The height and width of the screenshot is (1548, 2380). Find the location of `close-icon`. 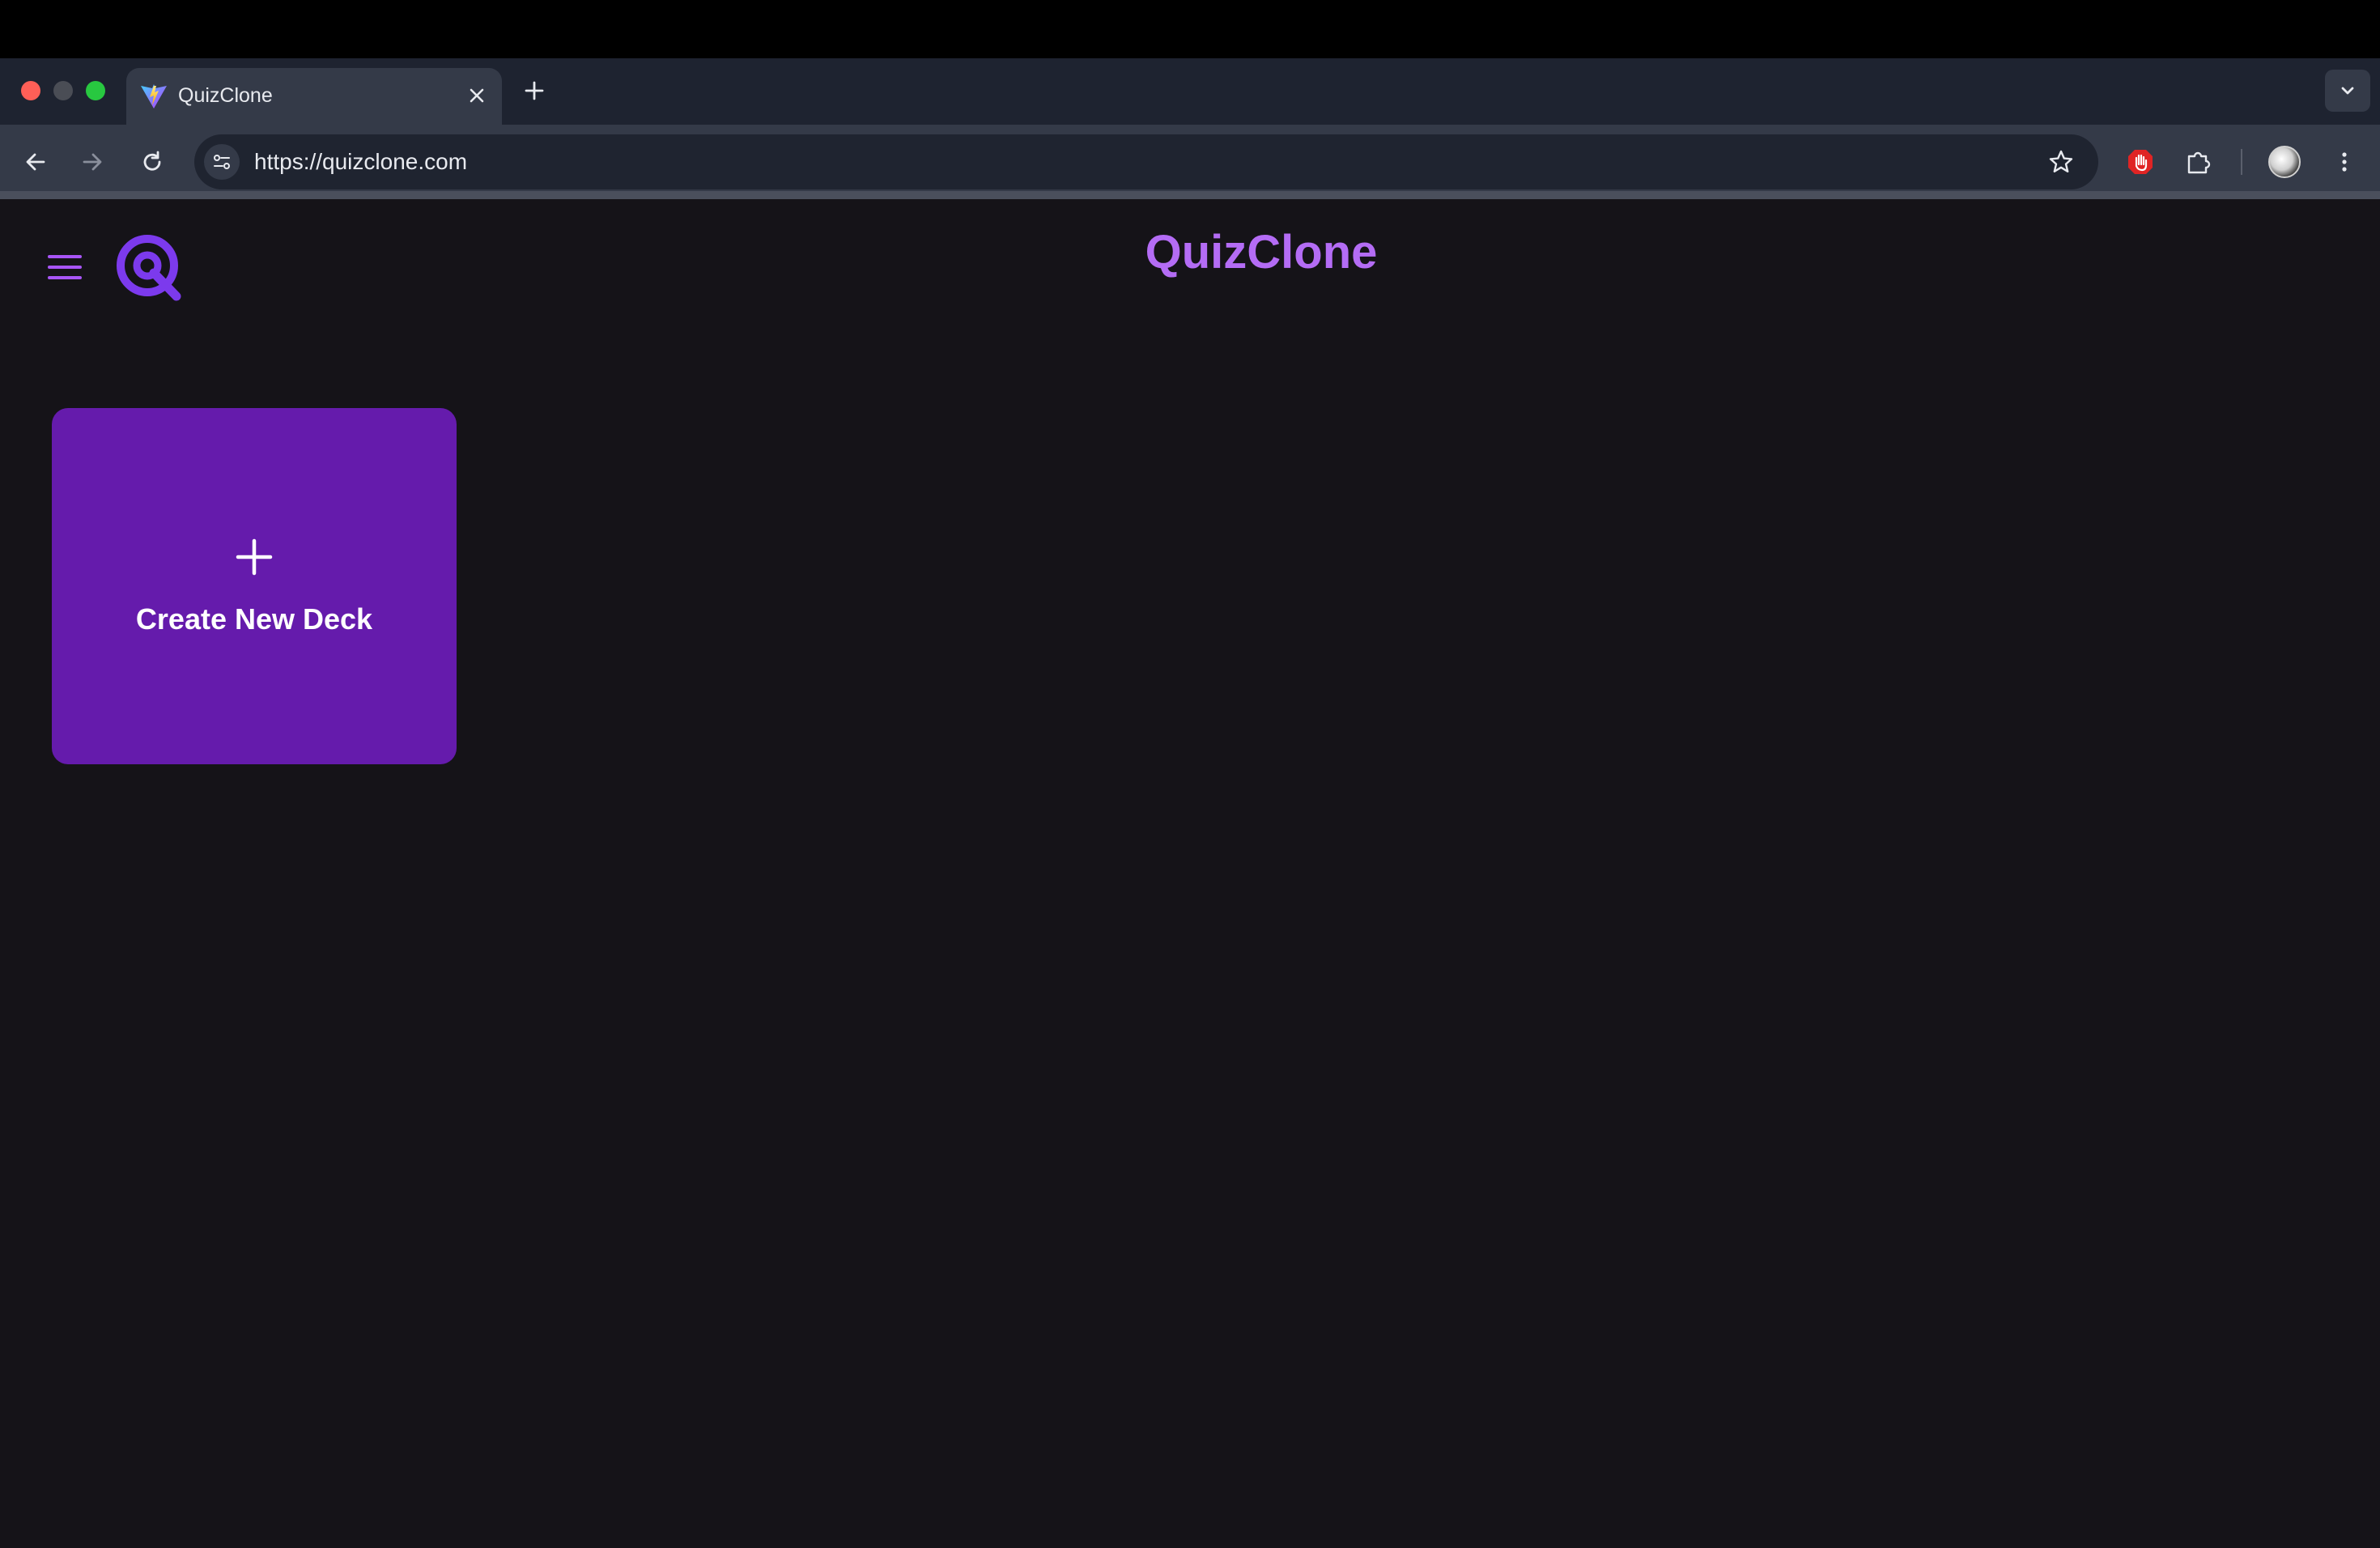

close-icon is located at coordinates (477, 96).